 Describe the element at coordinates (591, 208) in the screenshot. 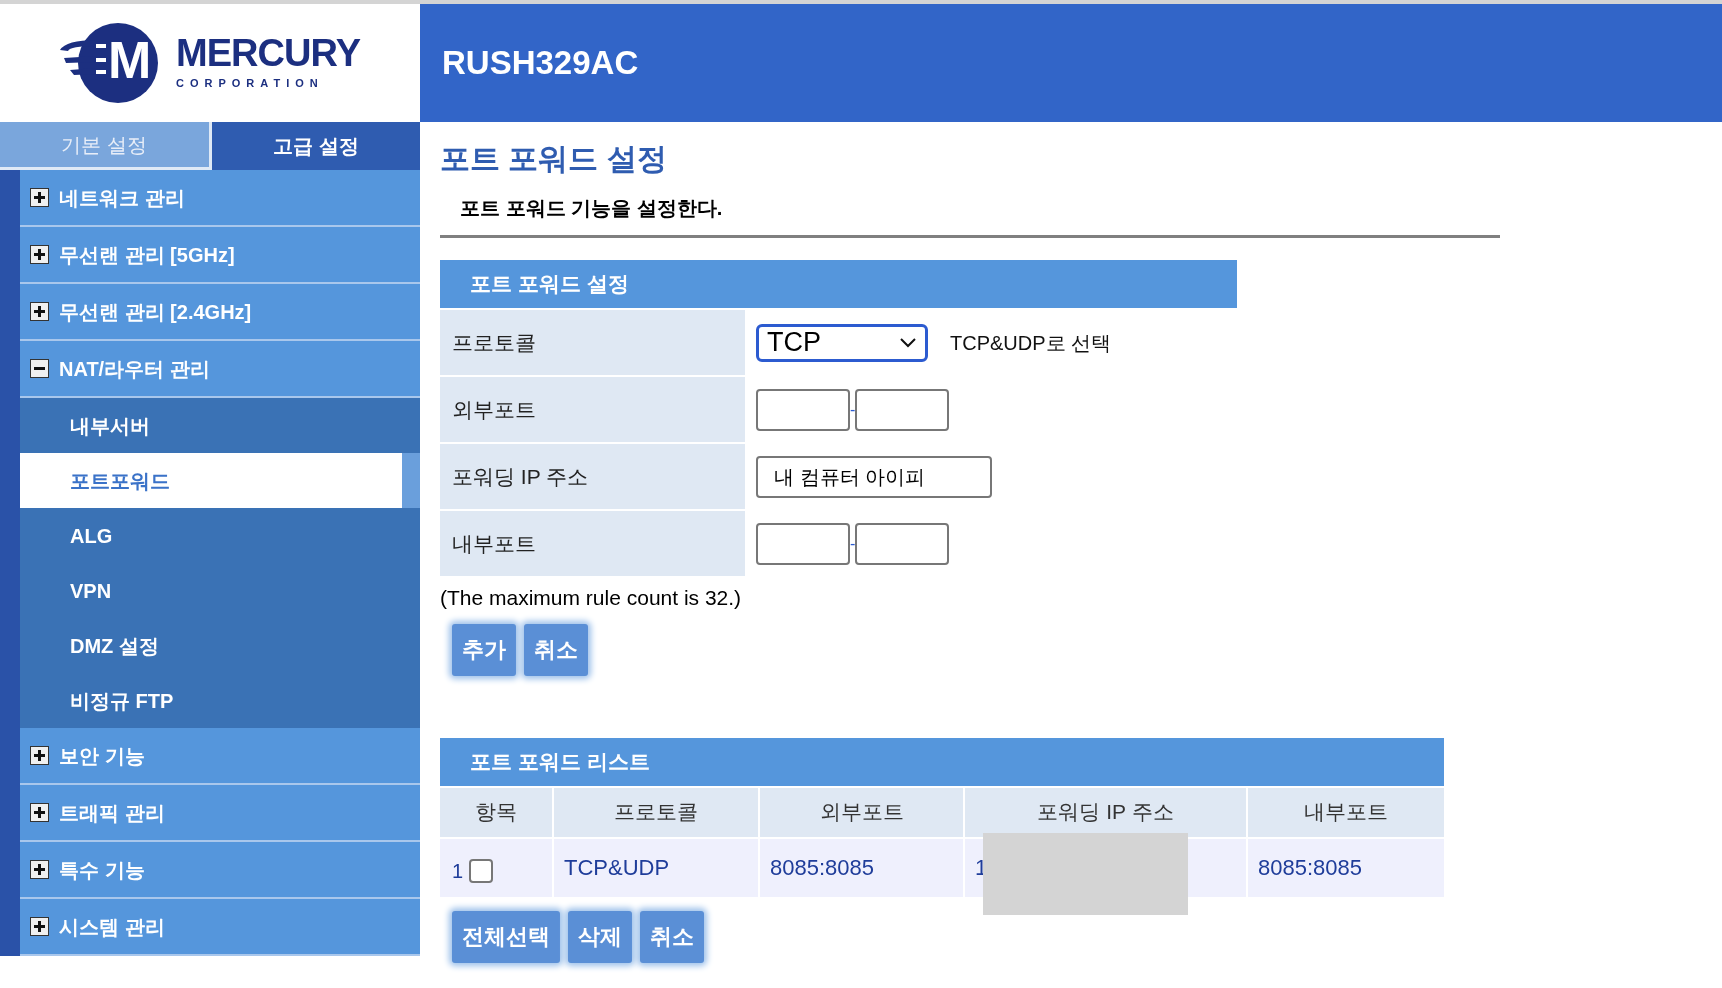

I see `page-description: 포트 포워드 기능을 설정한다.` at that location.